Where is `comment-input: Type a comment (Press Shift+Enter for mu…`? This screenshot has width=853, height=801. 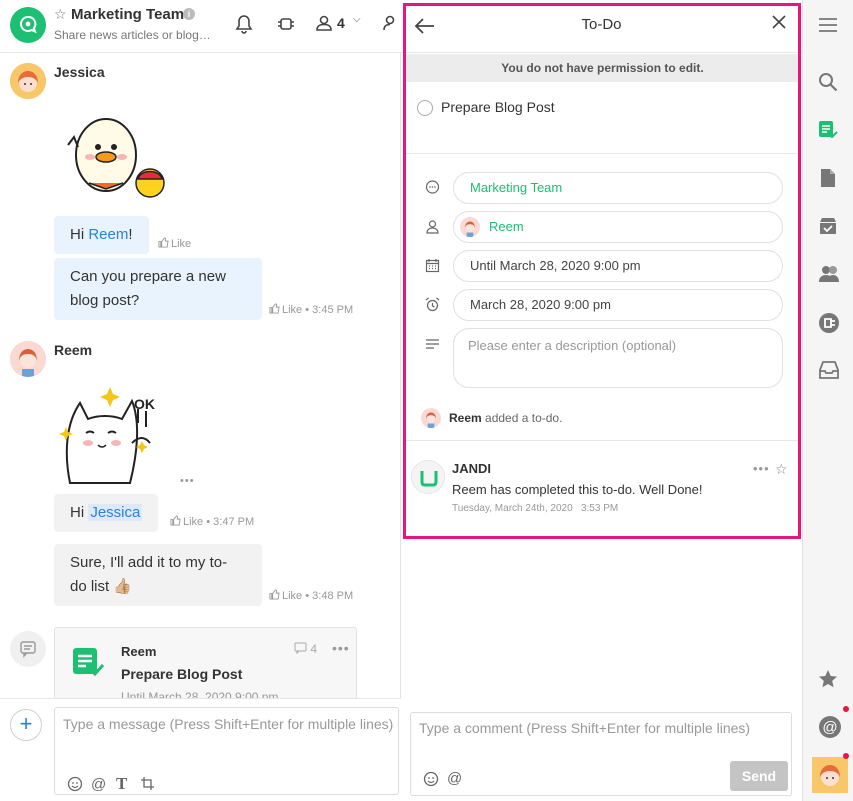 comment-input: Type a comment (Press Shift+Enter for mu… is located at coordinates (601, 754).